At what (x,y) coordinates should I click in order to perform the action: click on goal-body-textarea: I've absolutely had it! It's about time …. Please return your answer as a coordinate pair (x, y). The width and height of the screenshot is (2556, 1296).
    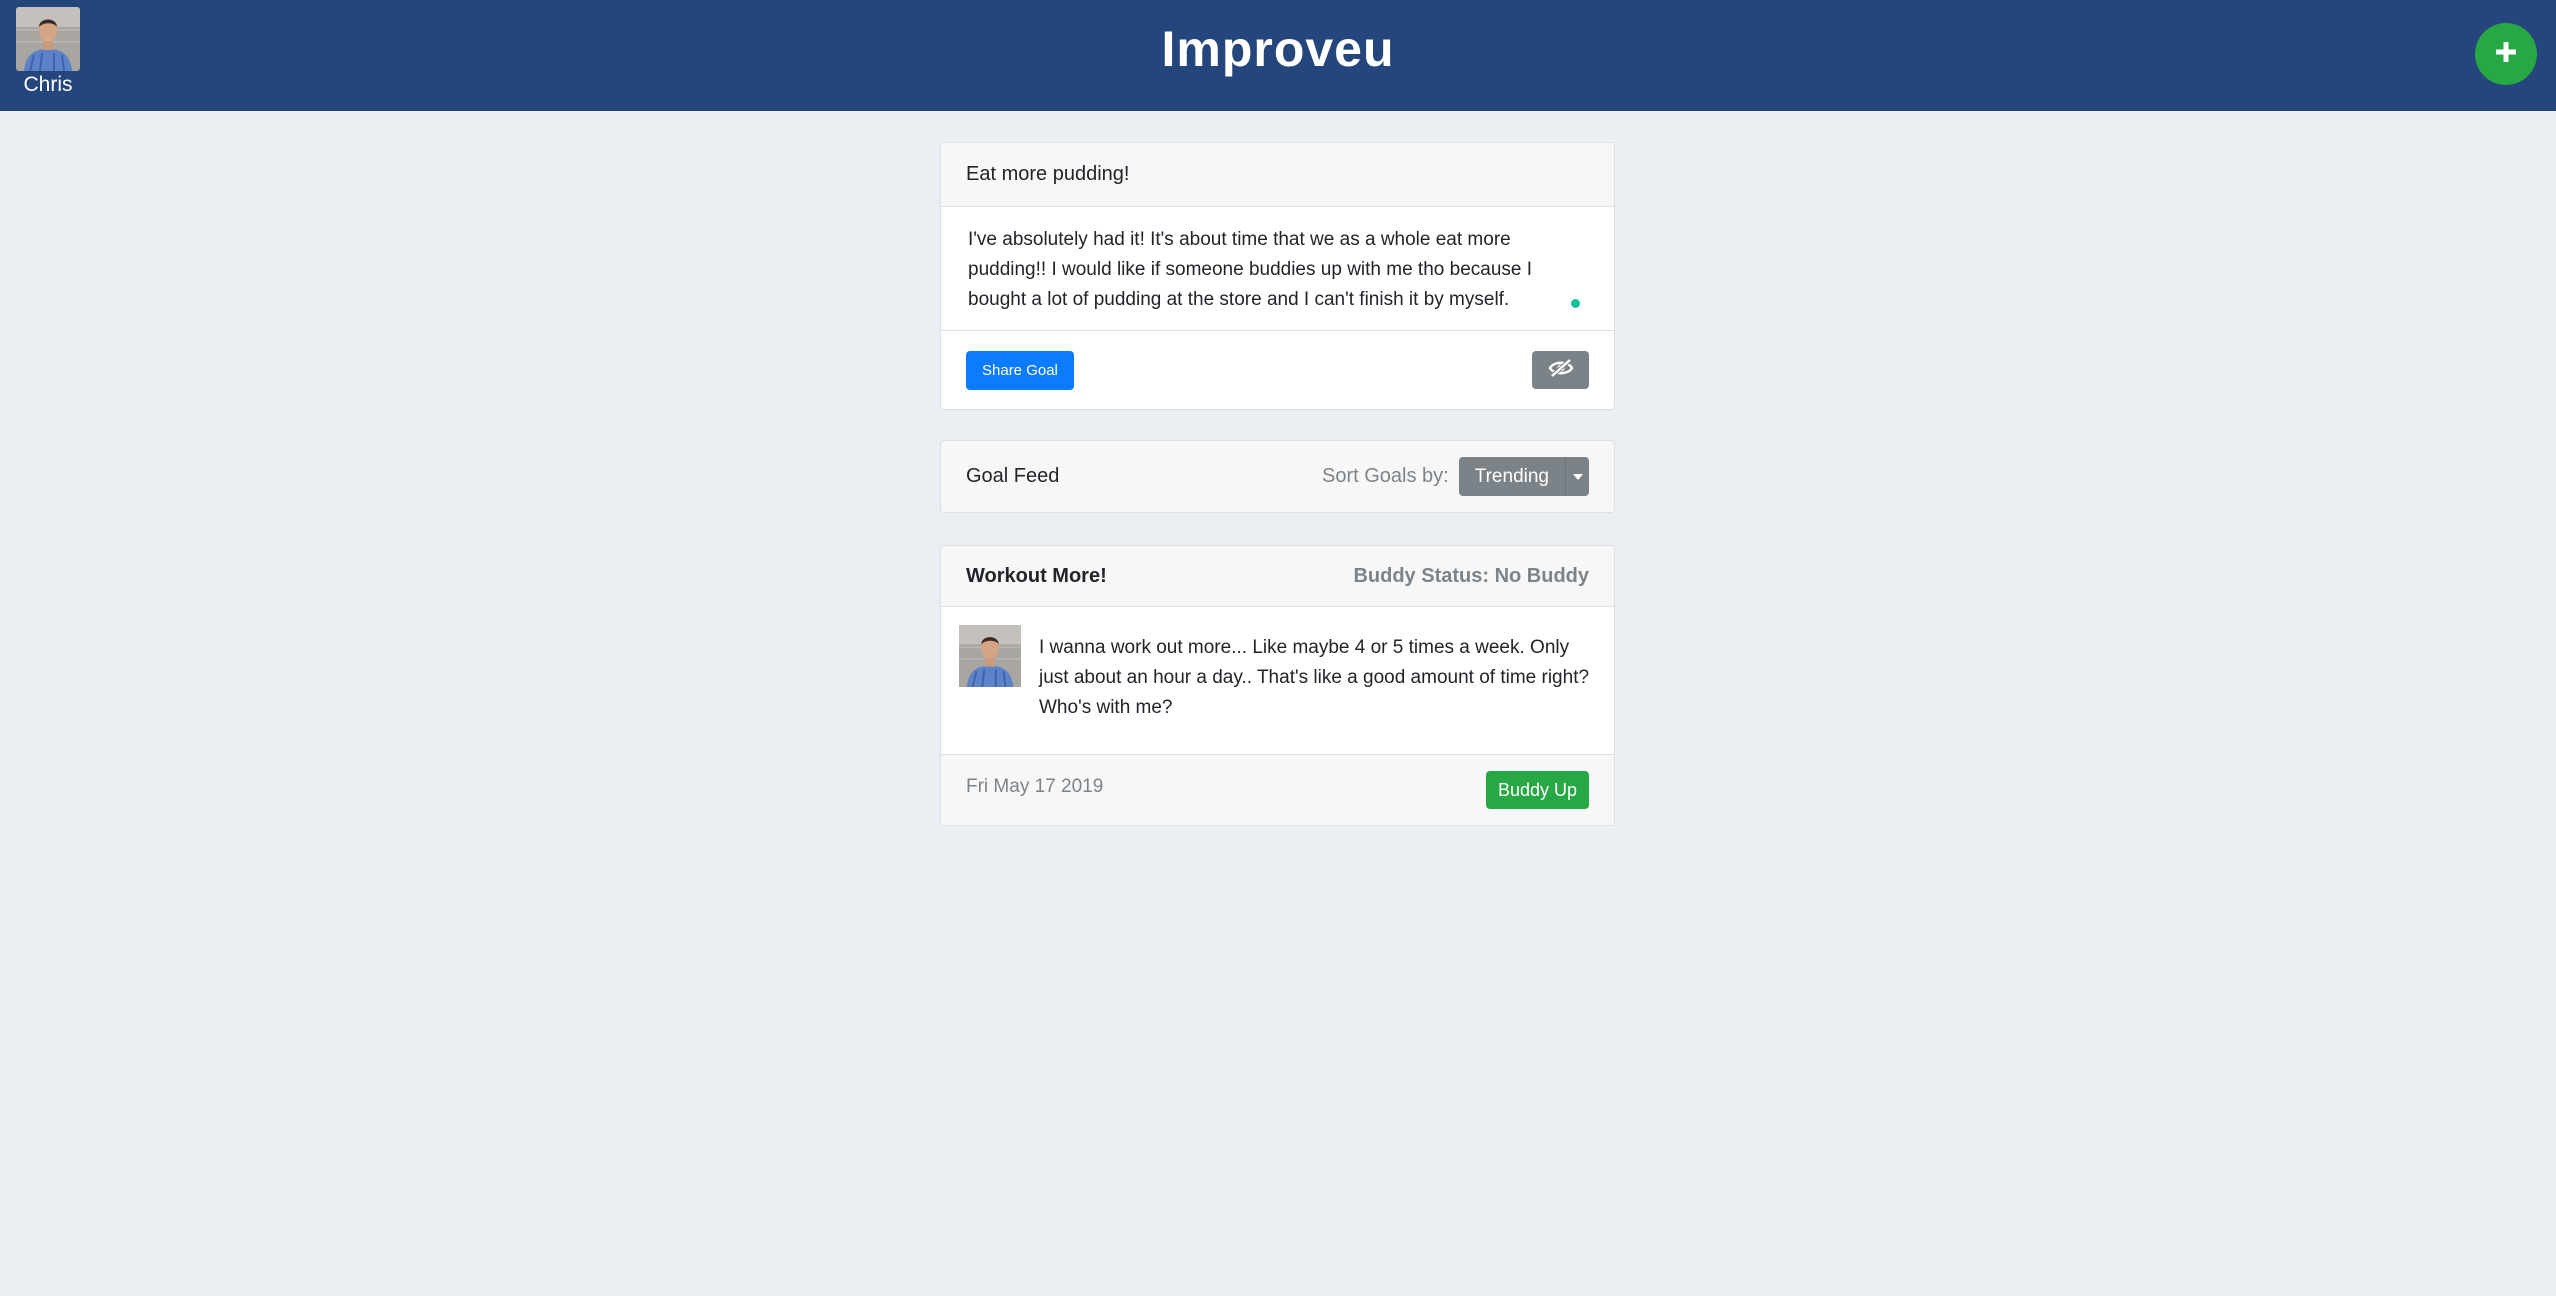
    Looking at the image, I should click on (1277, 269).